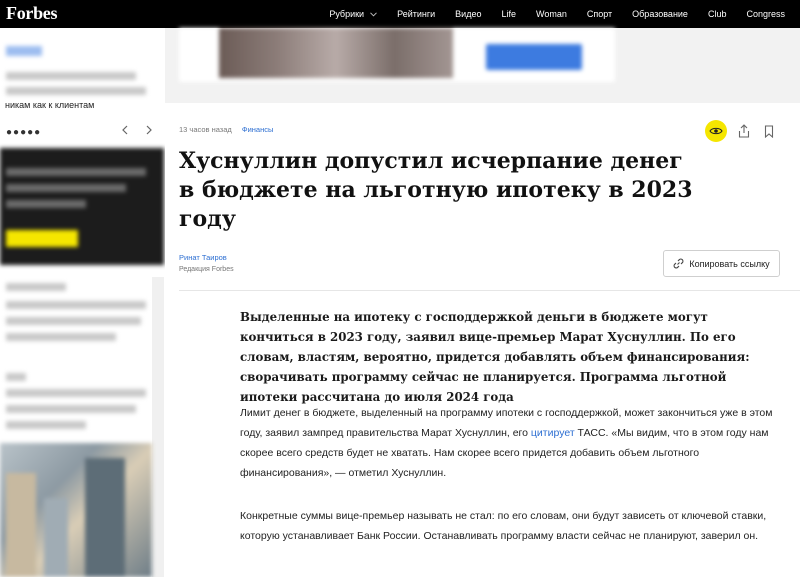 The height and width of the screenshot is (577, 800). I want to click on ad-image, so click(336, 53).